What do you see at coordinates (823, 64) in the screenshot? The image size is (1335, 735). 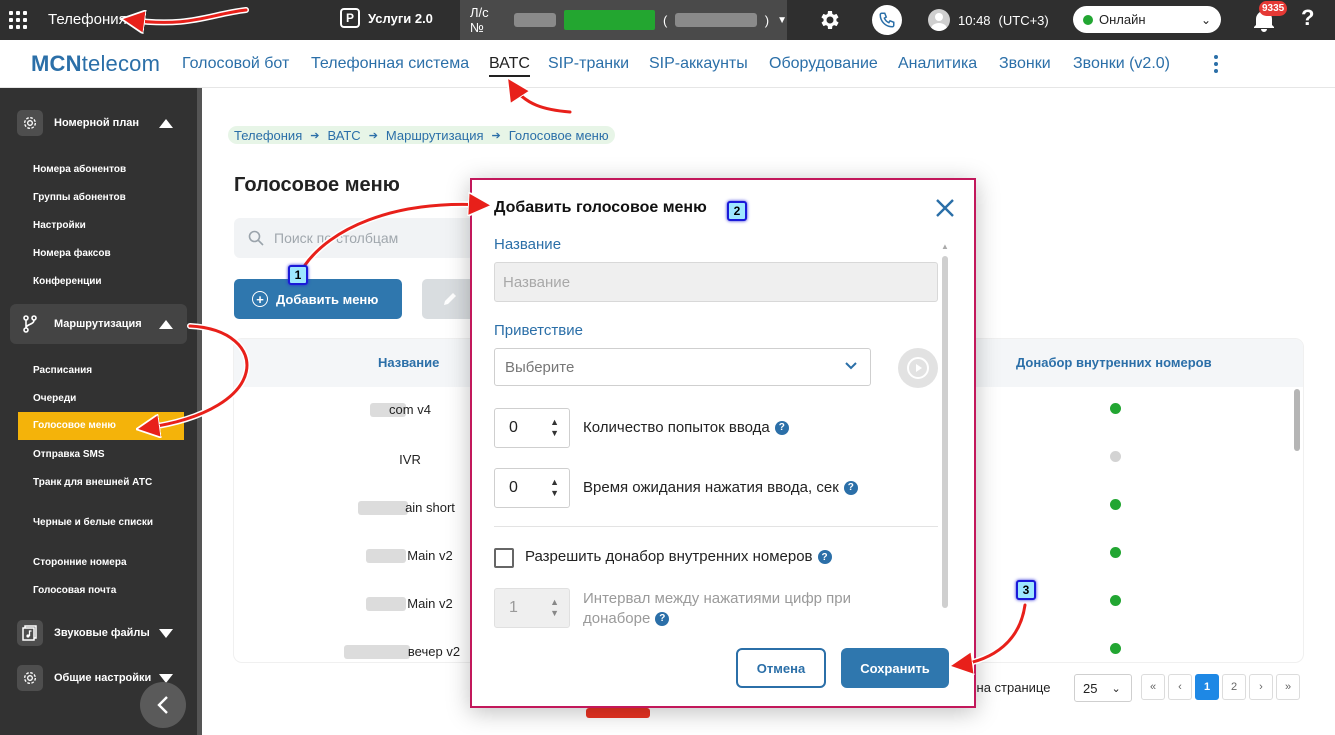 I see `nav-equipment: Оборудование` at bounding box center [823, 64].